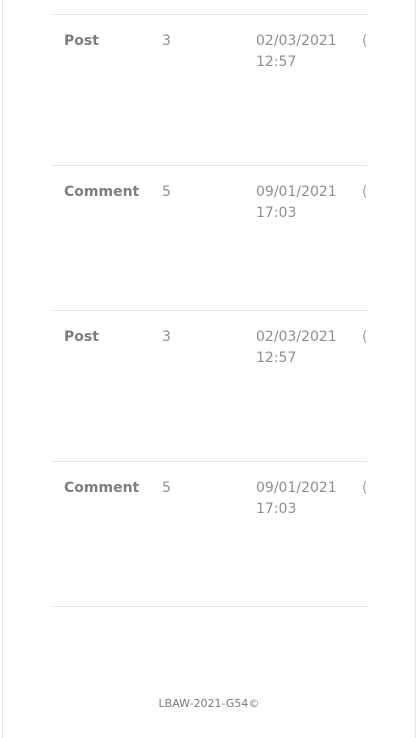 This screenshot has width=418, height=738. Describe the element at coordinates (209, 703) in the screenshot. I see `footer-copyright: LBAW-2021-G54©` at that location.